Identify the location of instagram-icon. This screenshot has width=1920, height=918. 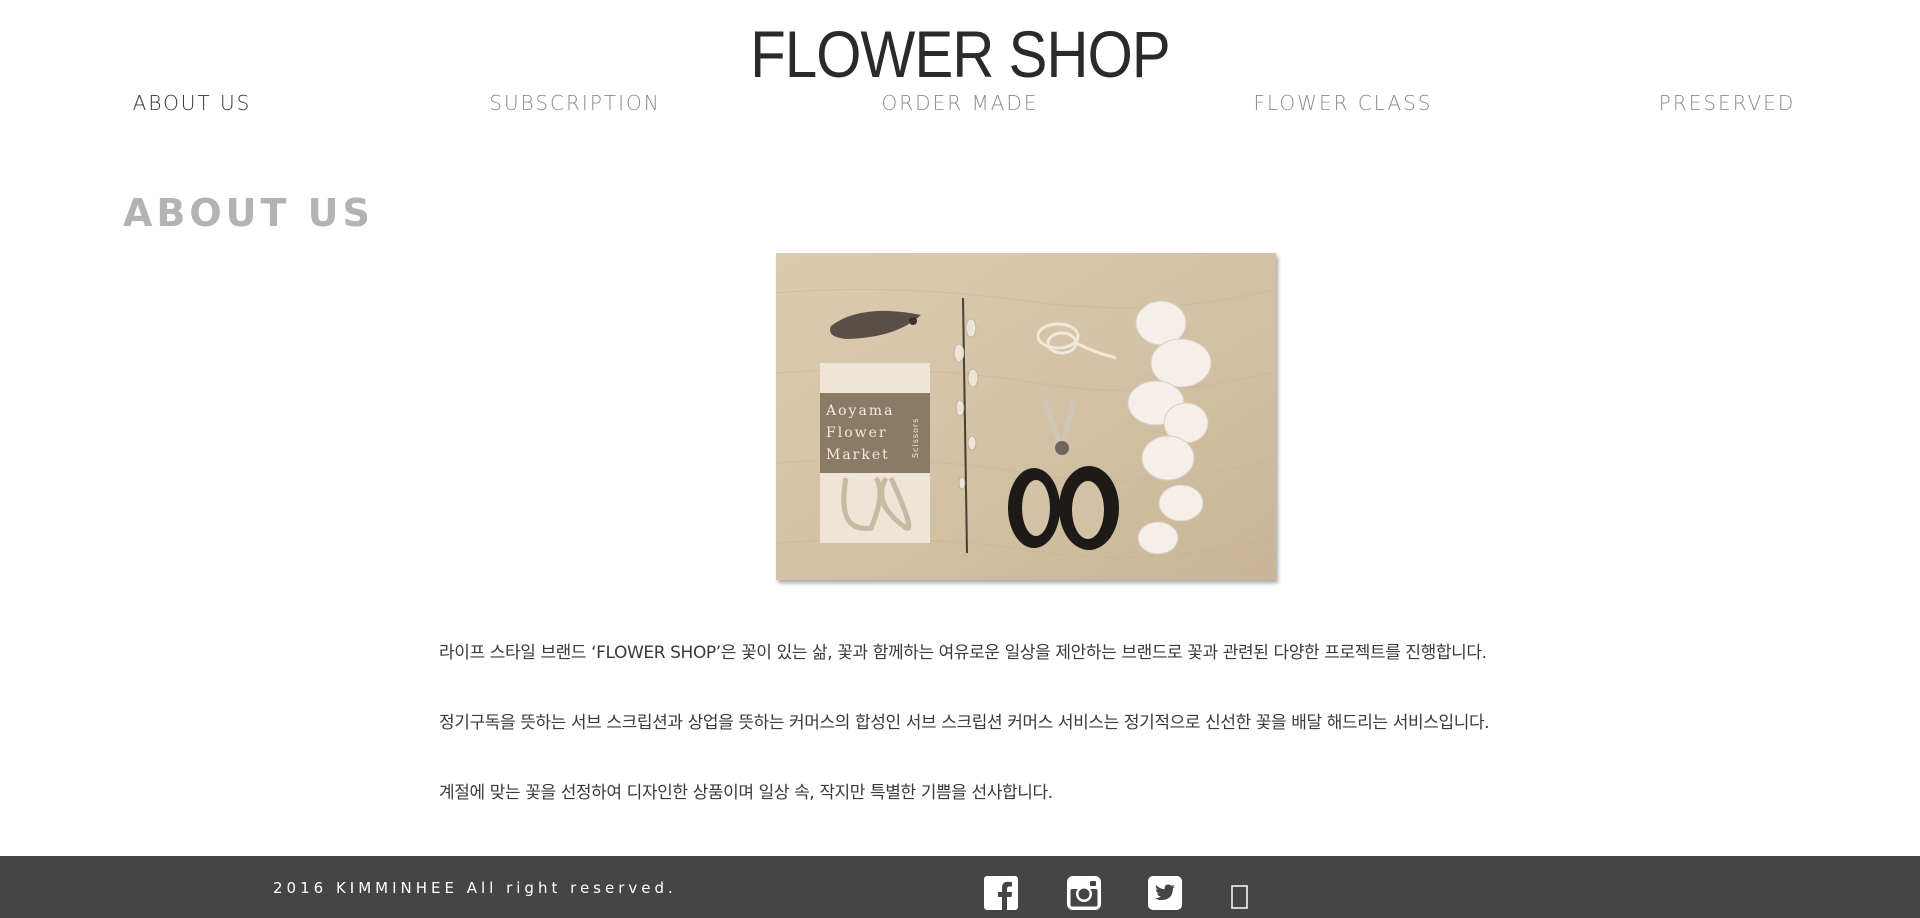
(1084, 893).